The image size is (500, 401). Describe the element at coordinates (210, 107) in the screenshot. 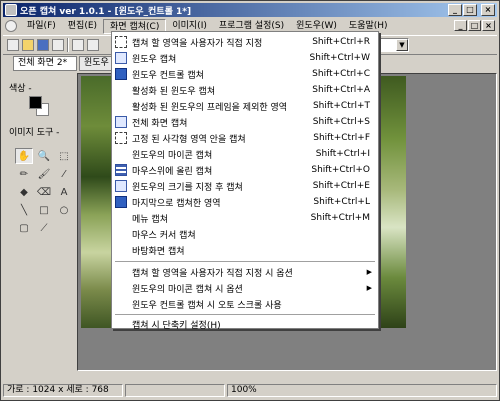

I see `menu-item-label: 활성화 된 윈도우의 프레임을 제외한 영역` at that location.